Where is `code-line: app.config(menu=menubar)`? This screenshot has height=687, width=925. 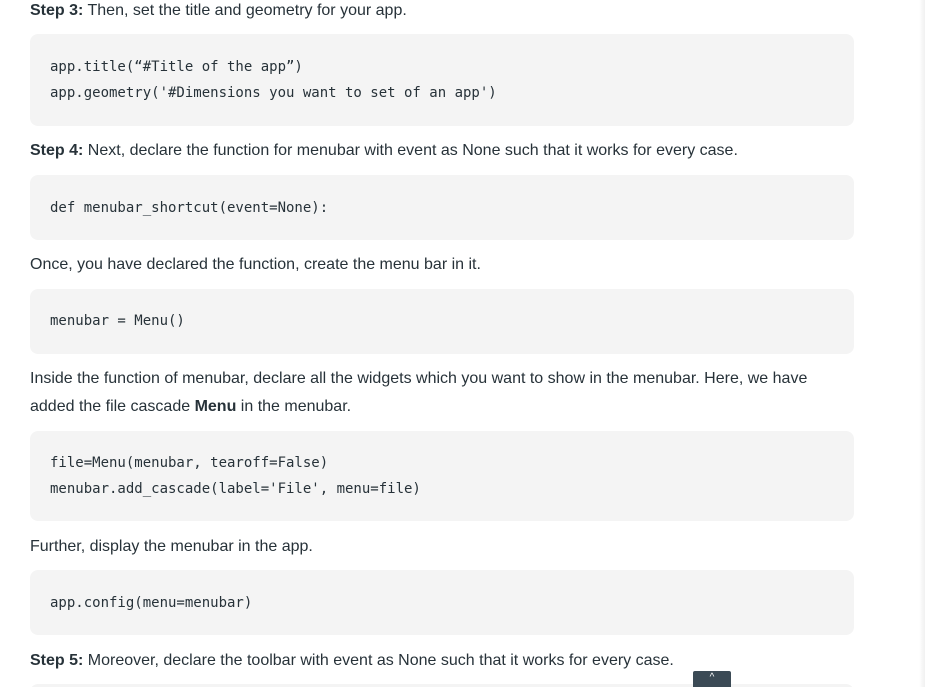 code-line: app.config(menu=menubar) is located at coordinates (151, 603).